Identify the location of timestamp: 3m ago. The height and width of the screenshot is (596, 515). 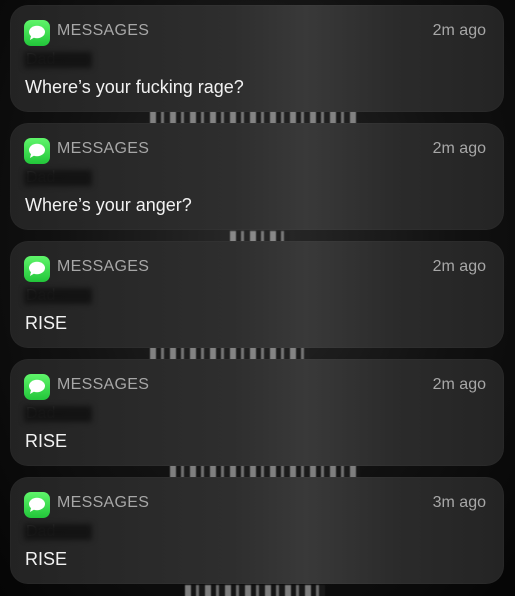
(459, 502).